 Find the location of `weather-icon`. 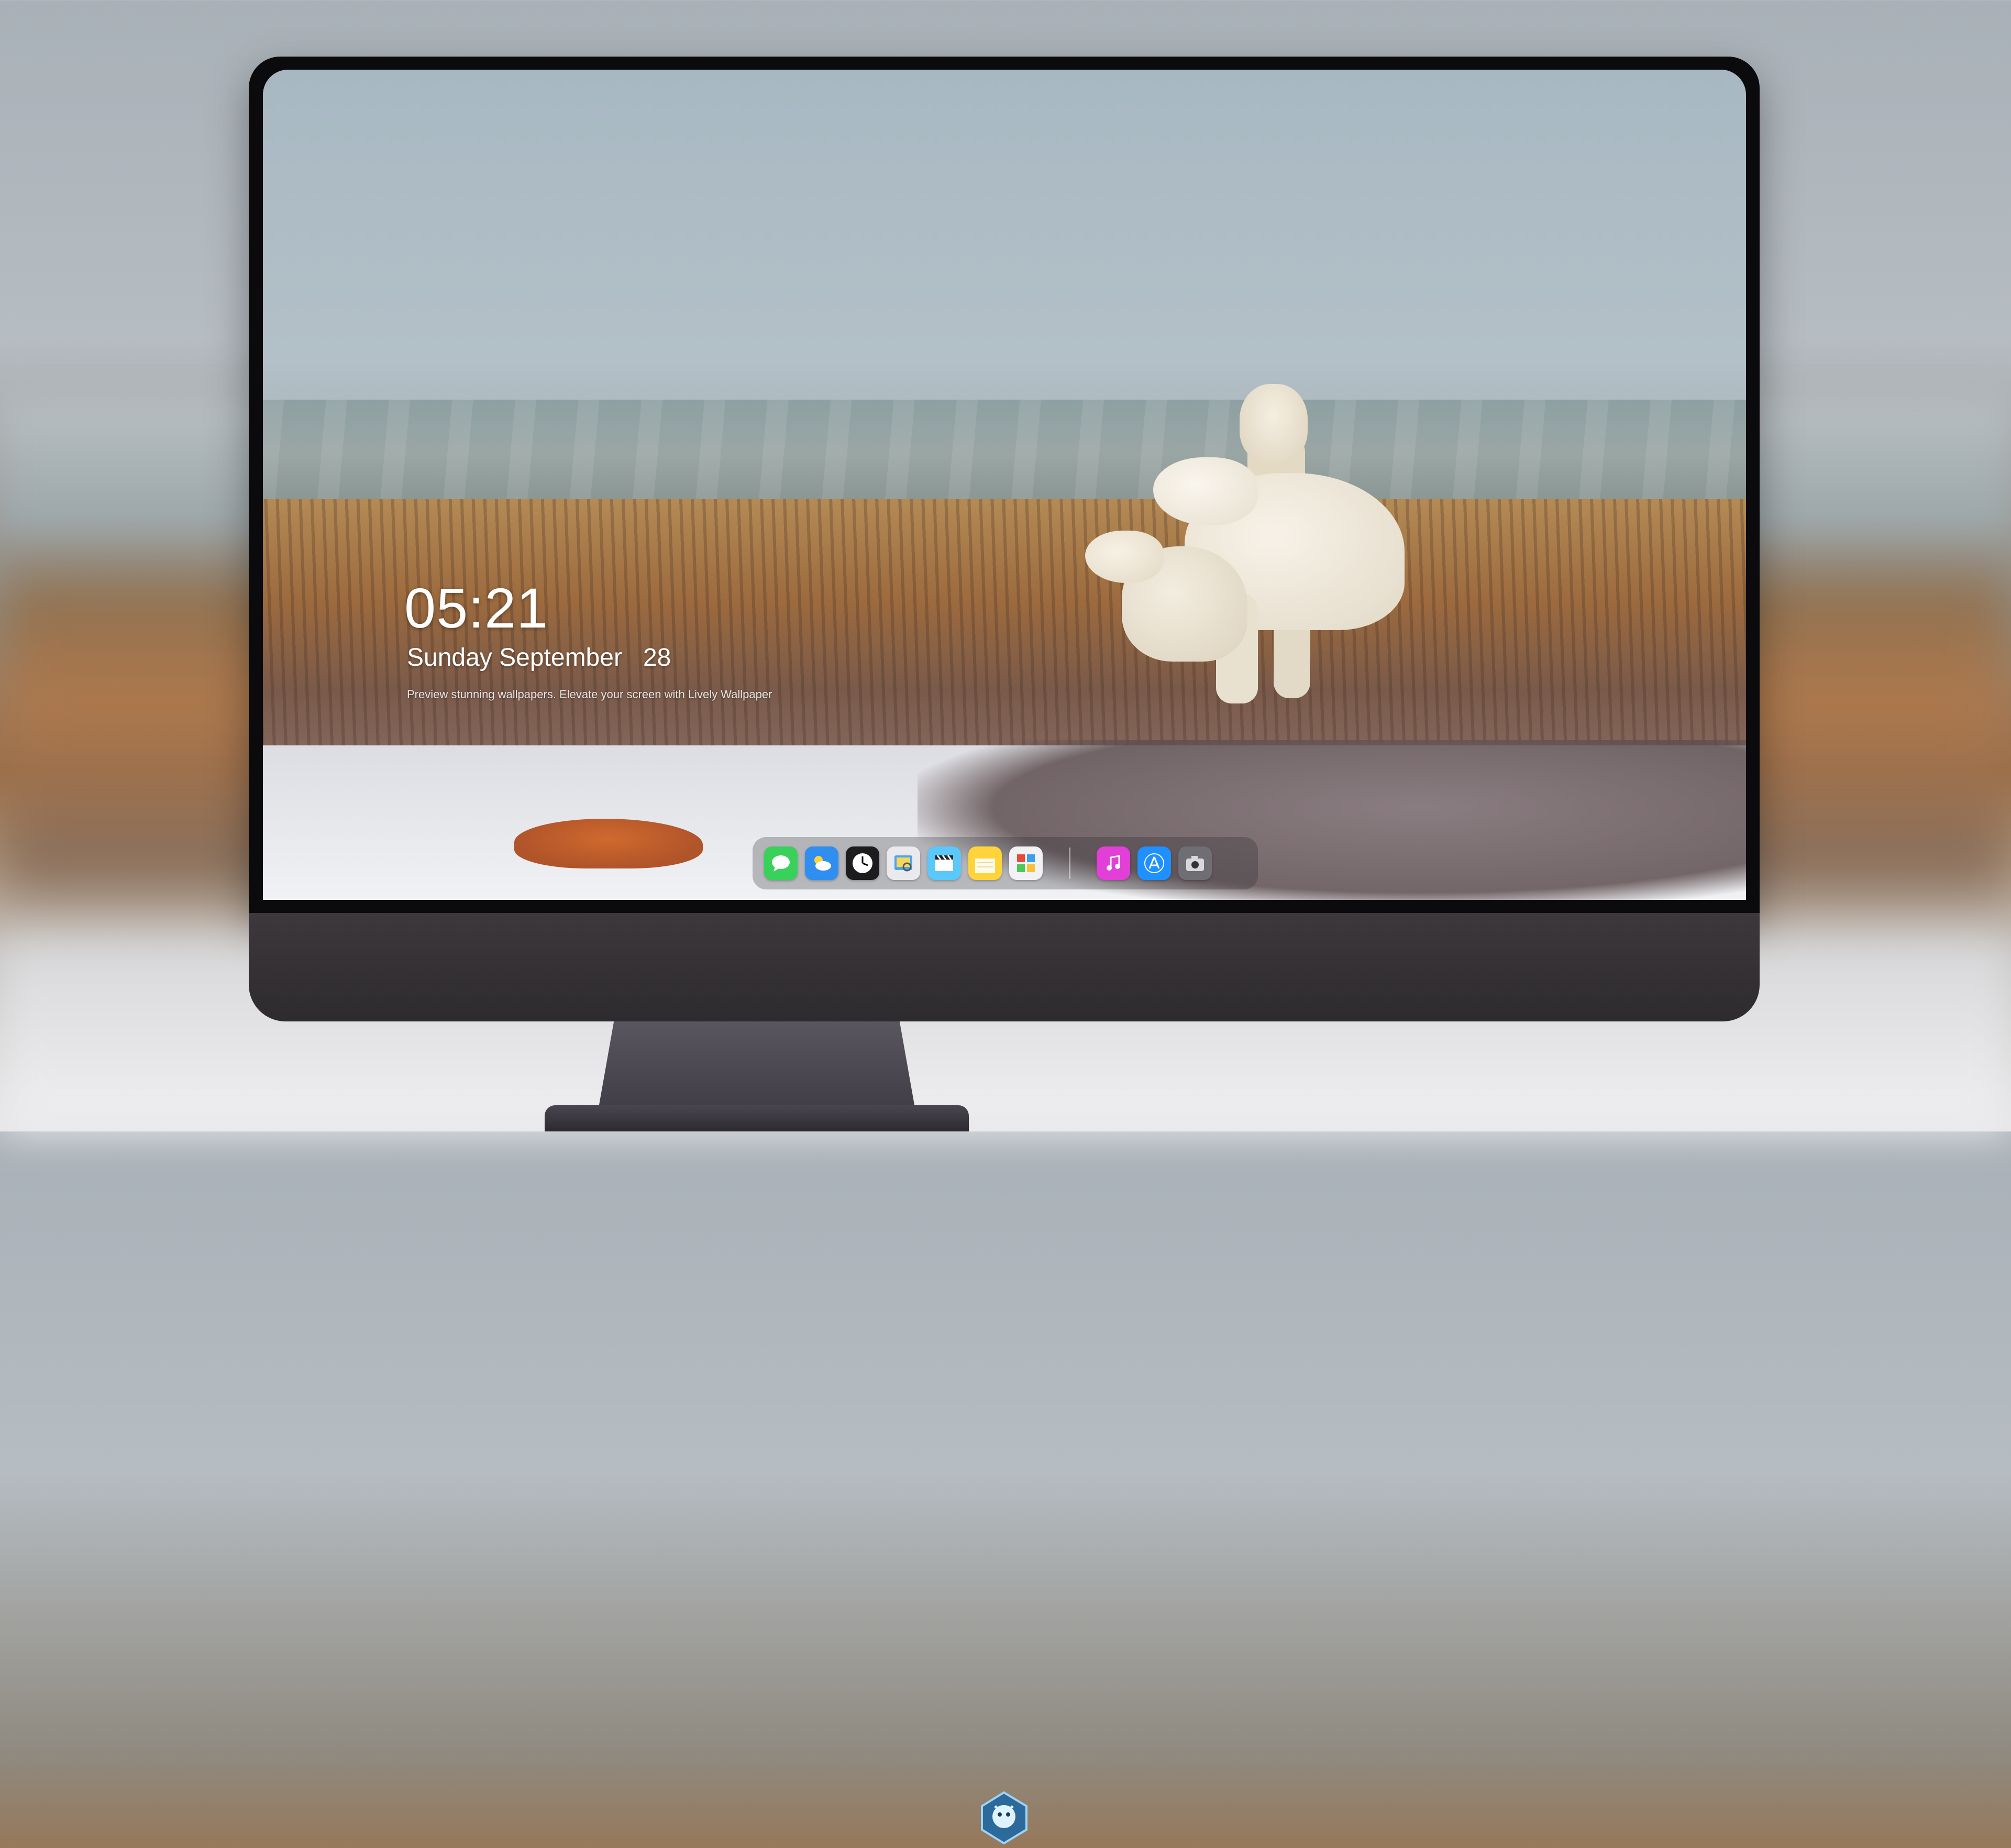

weather-icon is located at coordinates (821, 863).